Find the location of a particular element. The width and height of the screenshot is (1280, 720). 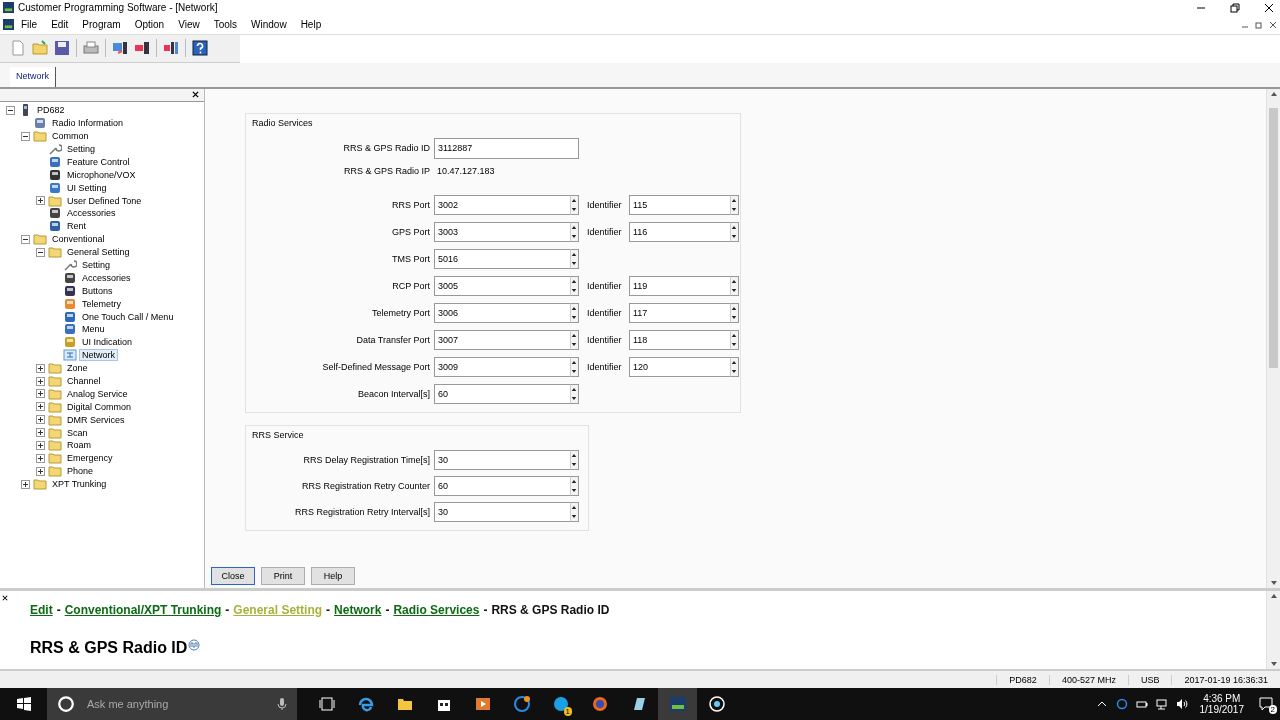

tree-item: Telemetry is located at coordinates (101, 303).